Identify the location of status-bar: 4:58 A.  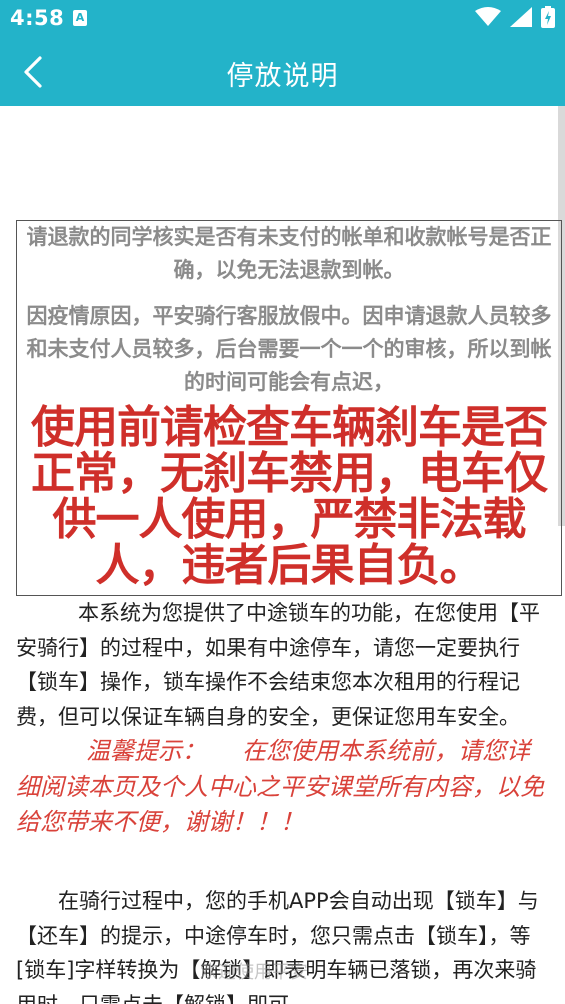
(282, 19).